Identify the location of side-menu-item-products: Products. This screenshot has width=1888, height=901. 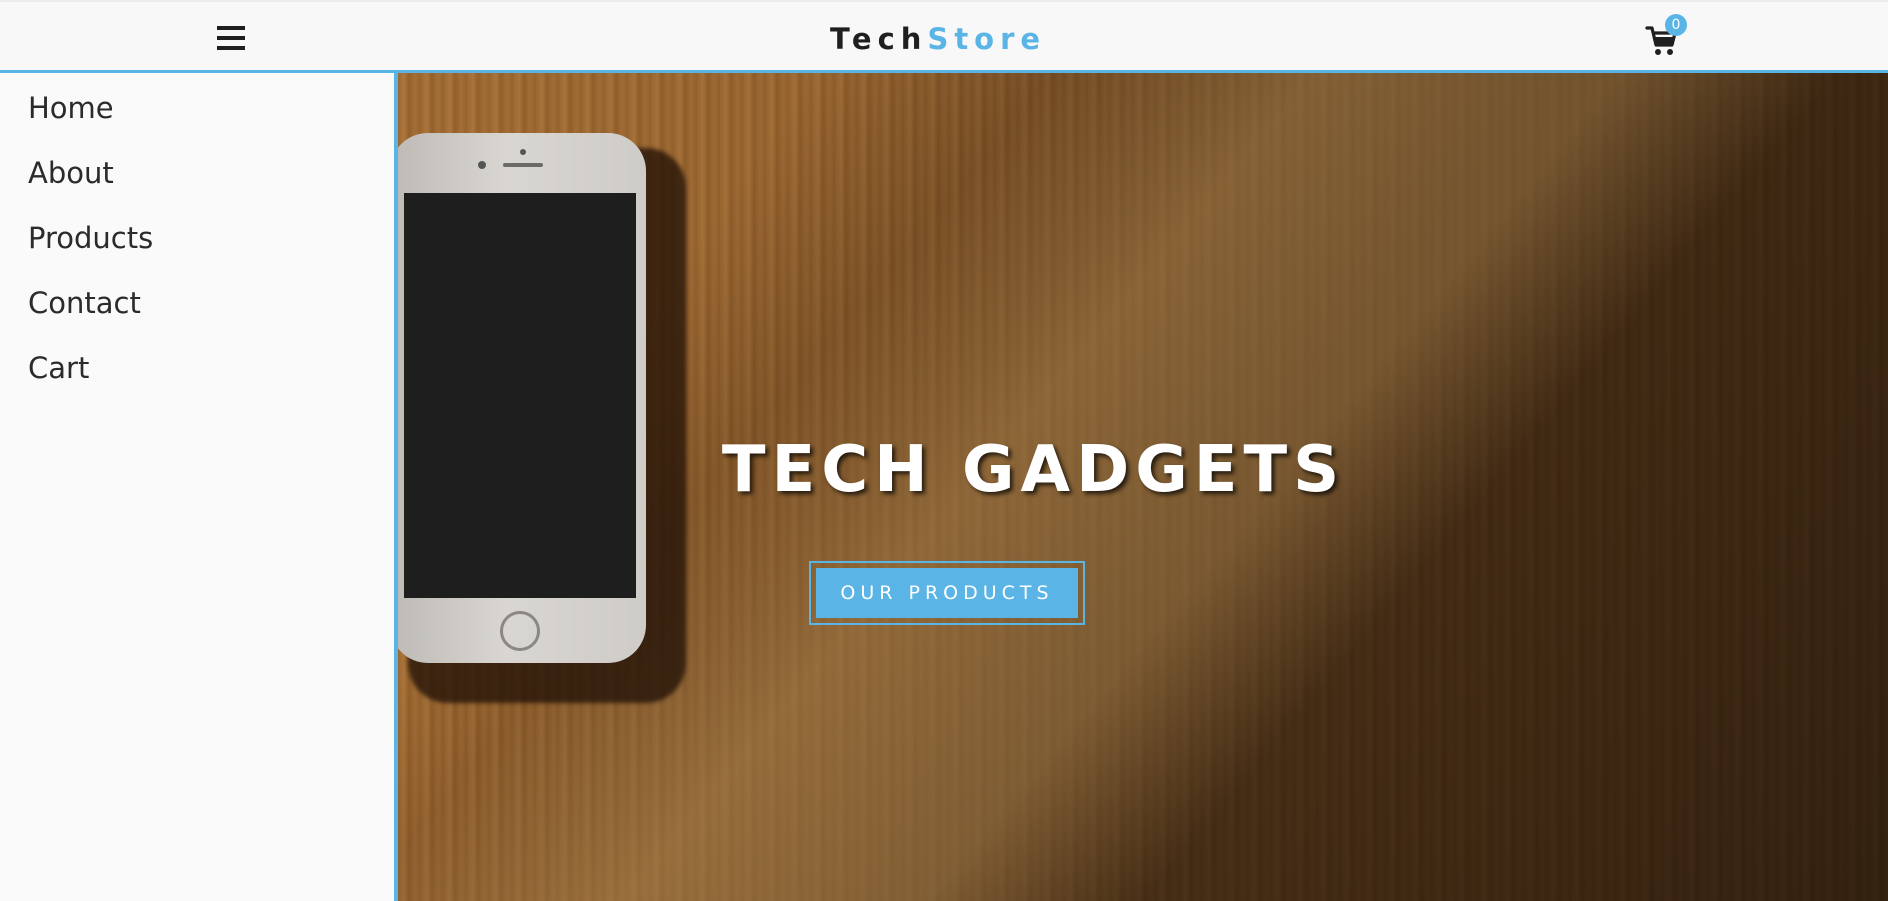
(90, 238).